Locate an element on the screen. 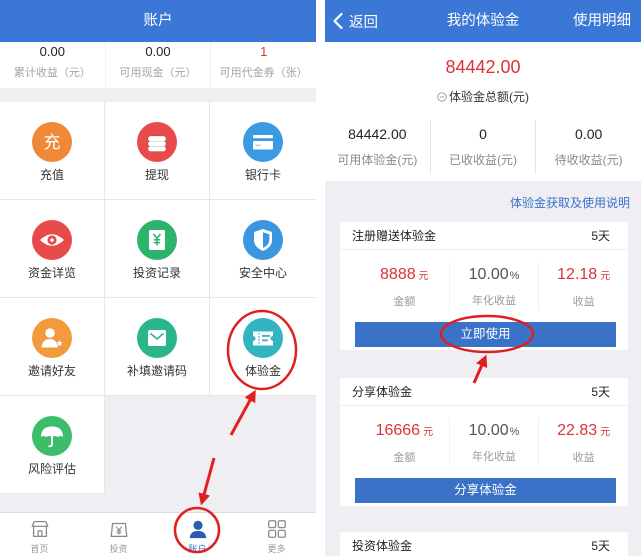 This screenshot has height=556, width=641. rate-unit: % is located at coordinates (514, 276).